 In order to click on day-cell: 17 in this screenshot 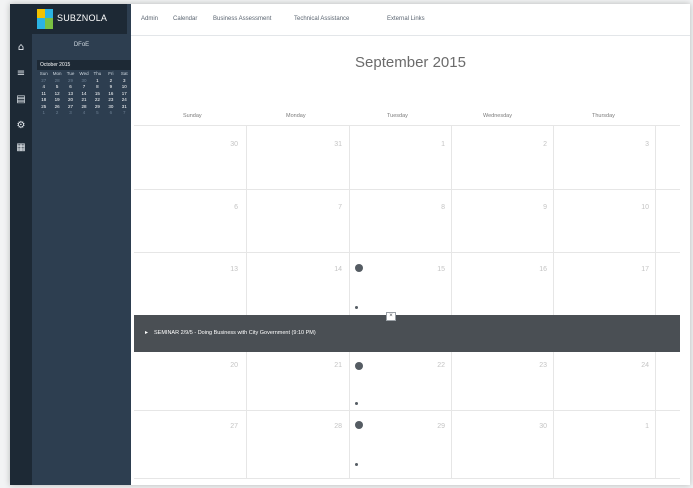, I will do `click(639, 269)`.